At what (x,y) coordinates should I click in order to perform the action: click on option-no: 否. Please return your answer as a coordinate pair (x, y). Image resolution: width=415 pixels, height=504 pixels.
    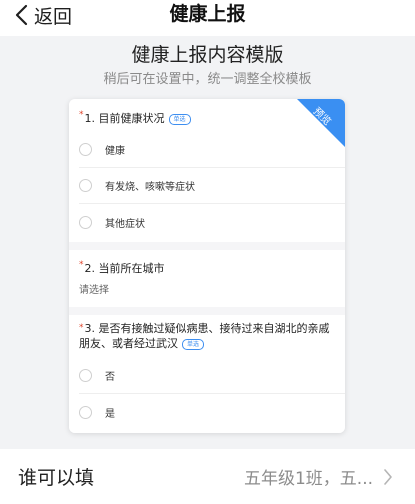
    Looking at the image, I should click on (212, 376).